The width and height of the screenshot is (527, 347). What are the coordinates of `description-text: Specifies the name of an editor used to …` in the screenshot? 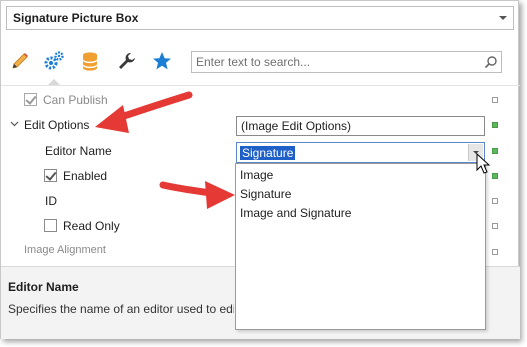 It's located at (121, 309).